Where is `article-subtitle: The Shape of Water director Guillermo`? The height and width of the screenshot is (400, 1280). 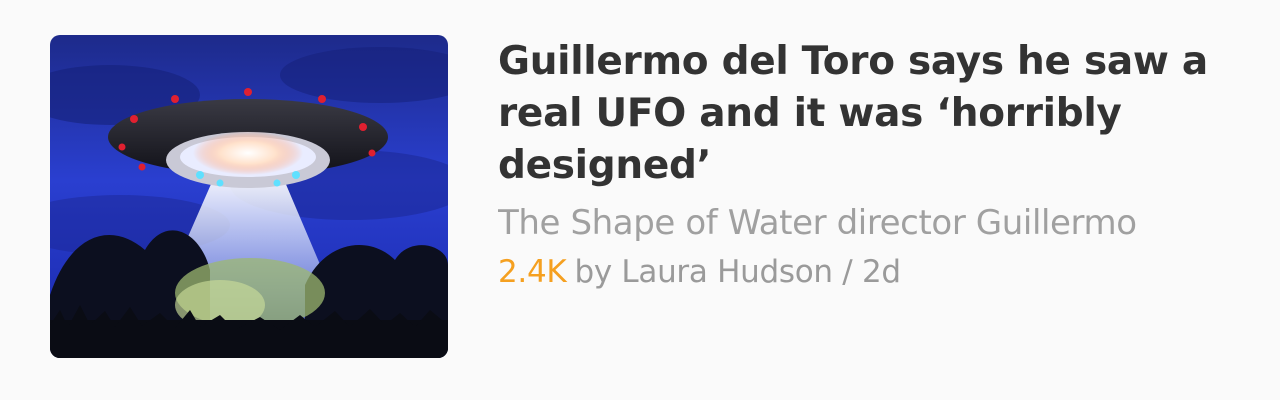
article-subtitle: The Shape of Water director Guillermo is located at coordinates (817, 223).